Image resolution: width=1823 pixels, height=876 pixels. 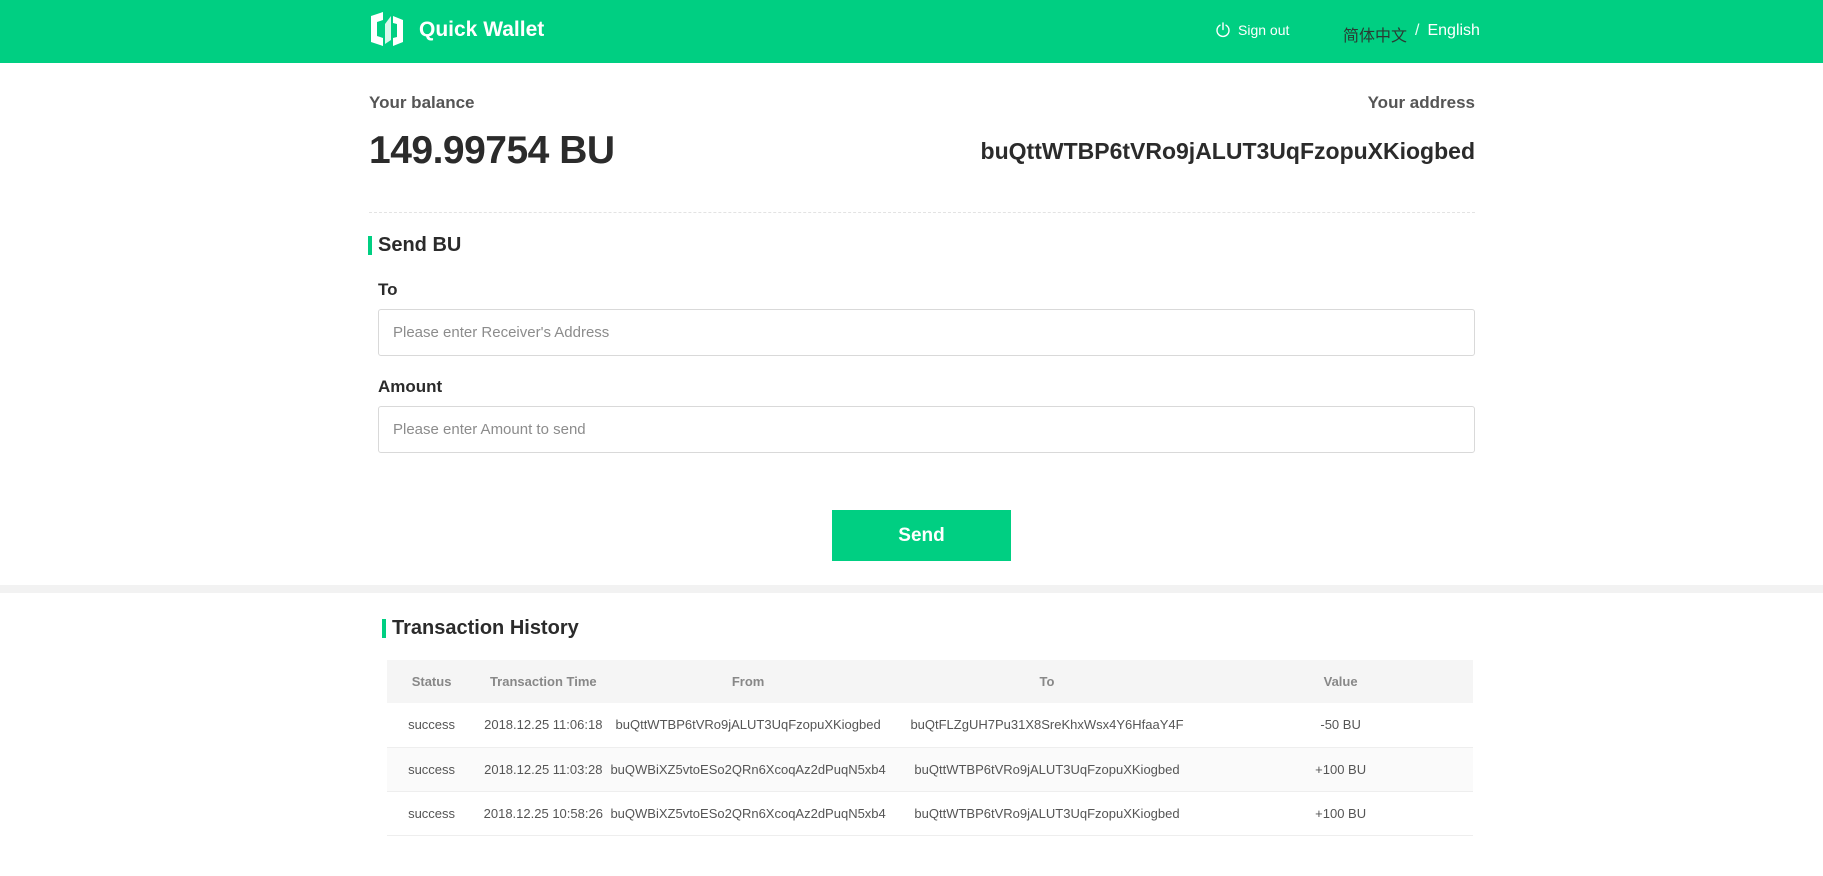 I want to click on cell-time: 2018.12.25 11:03:28, so click(x=543, y=769).